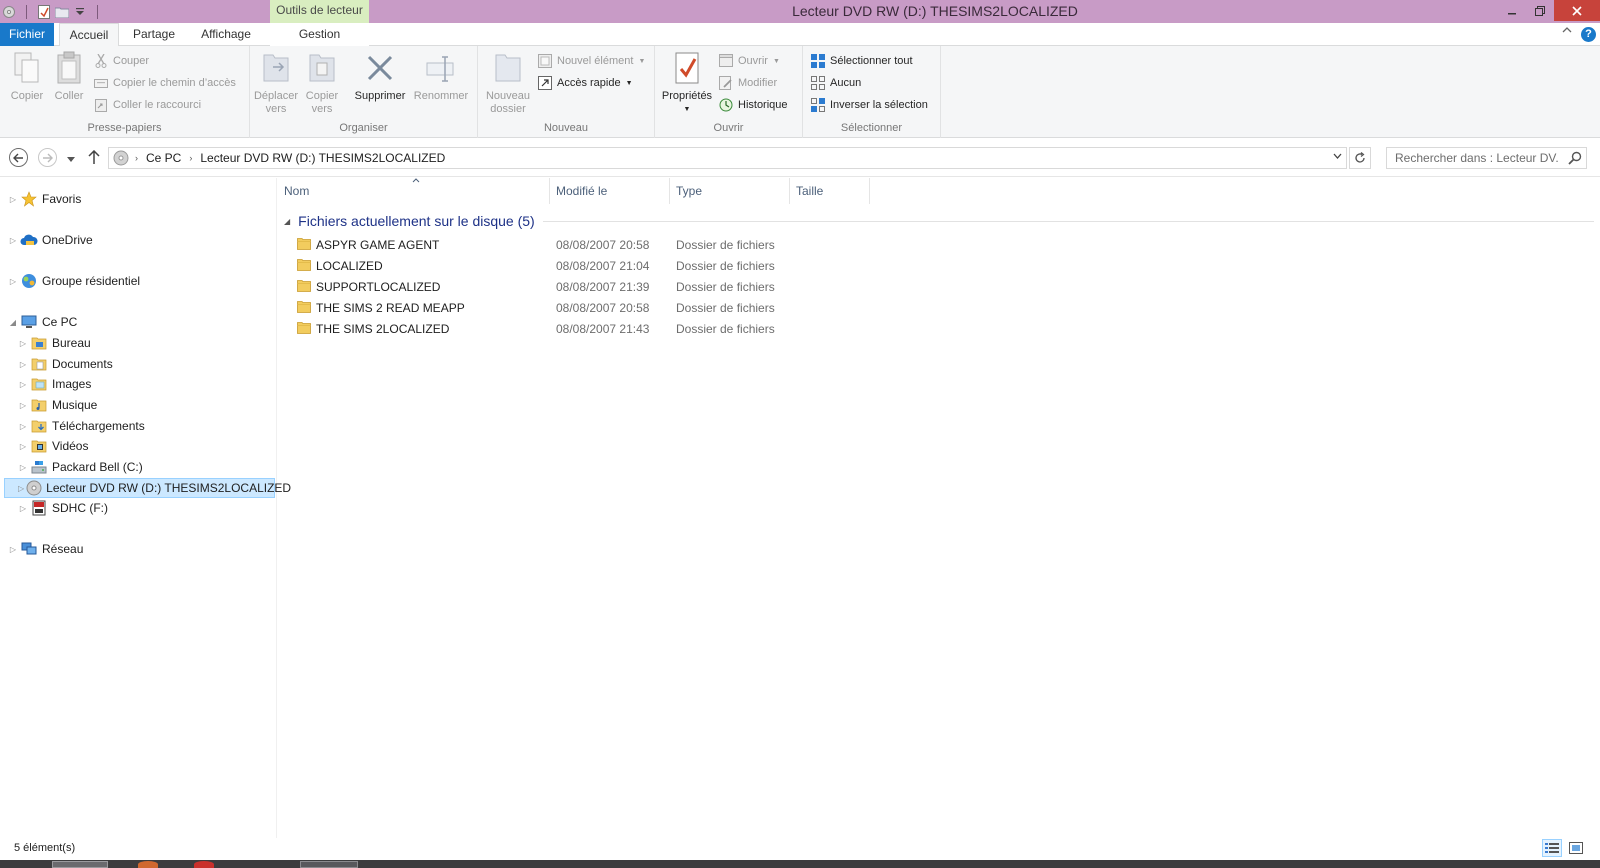 This screenshot has height=868, width=1600. I want to click on properties-button: Propriétés ▼, so click(687, 83).